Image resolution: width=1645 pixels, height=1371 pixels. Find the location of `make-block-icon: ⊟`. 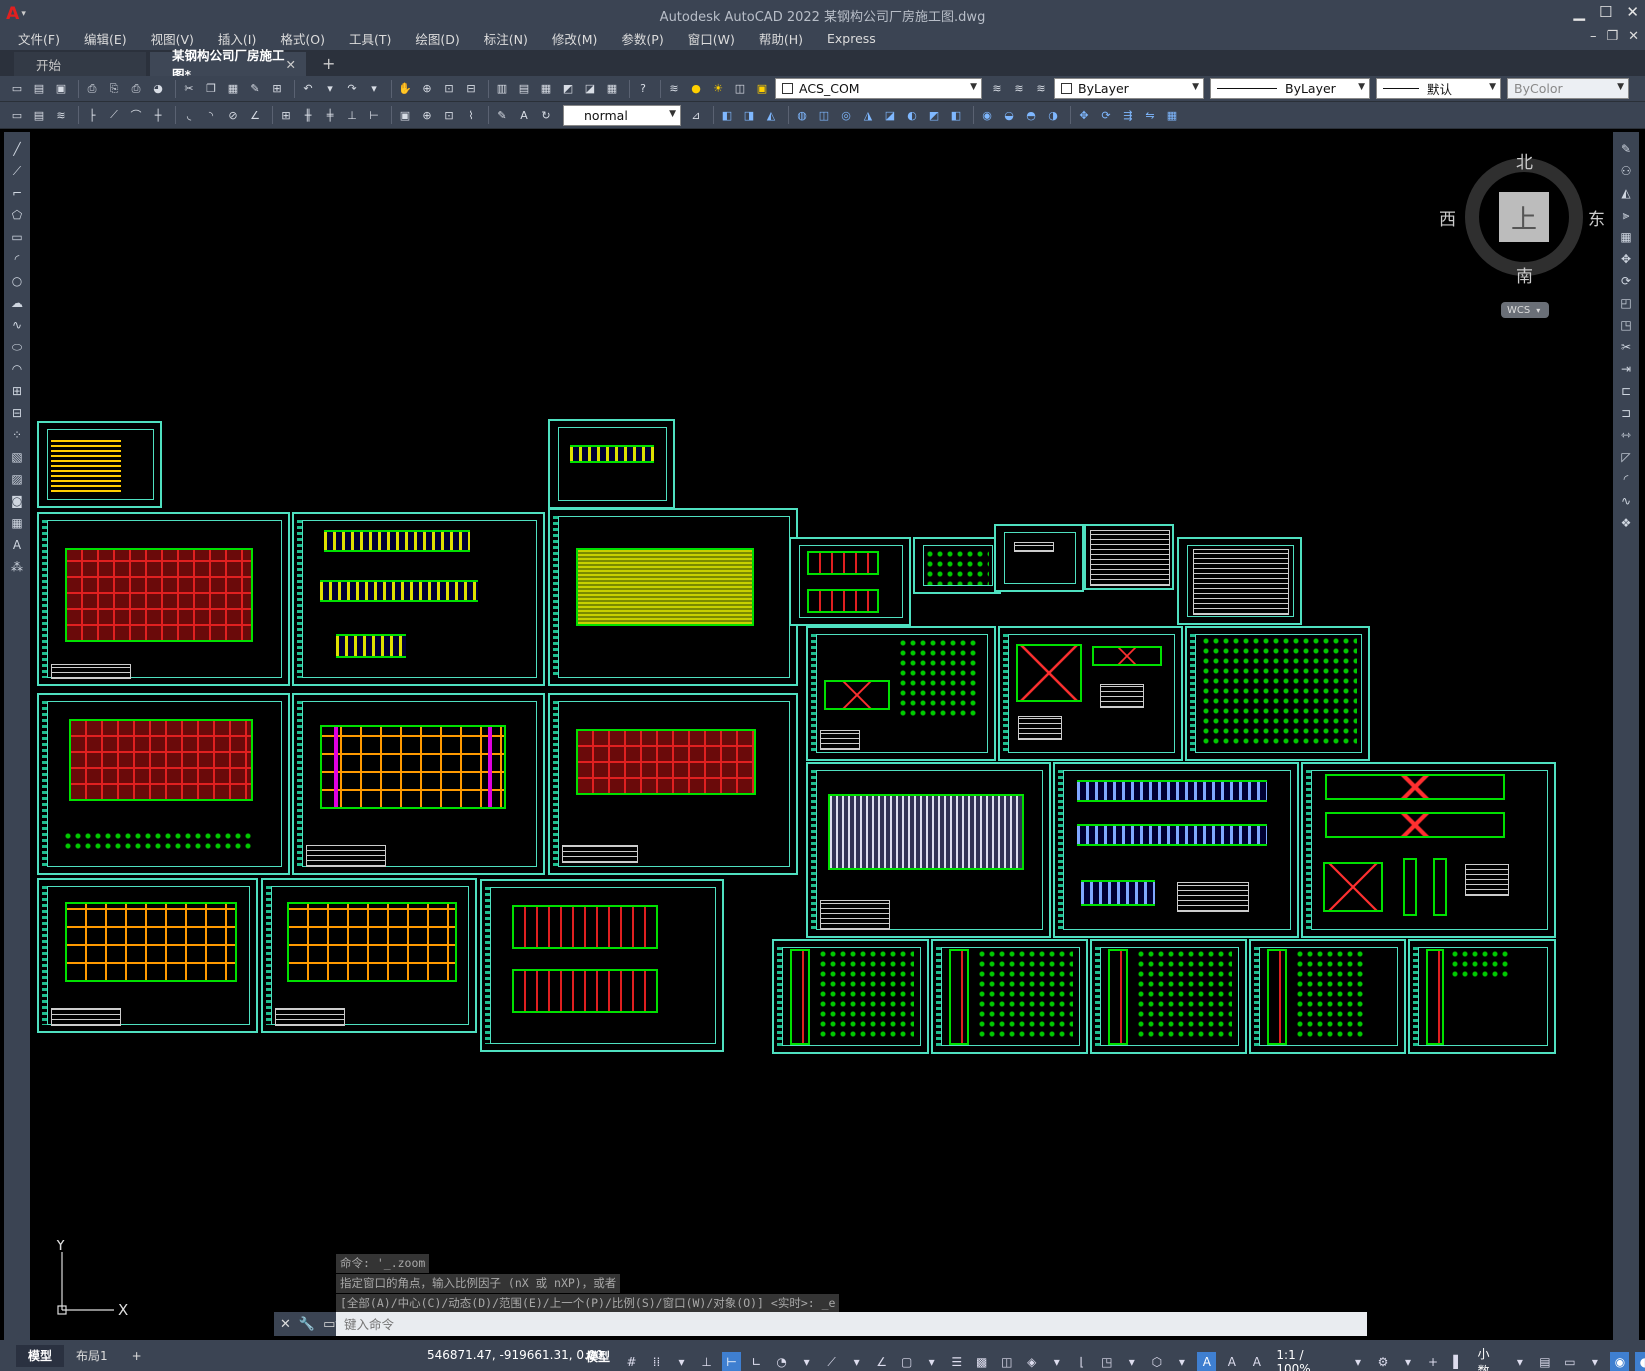

make-block-icon: ⊟ is located at coordinates (17, 413).